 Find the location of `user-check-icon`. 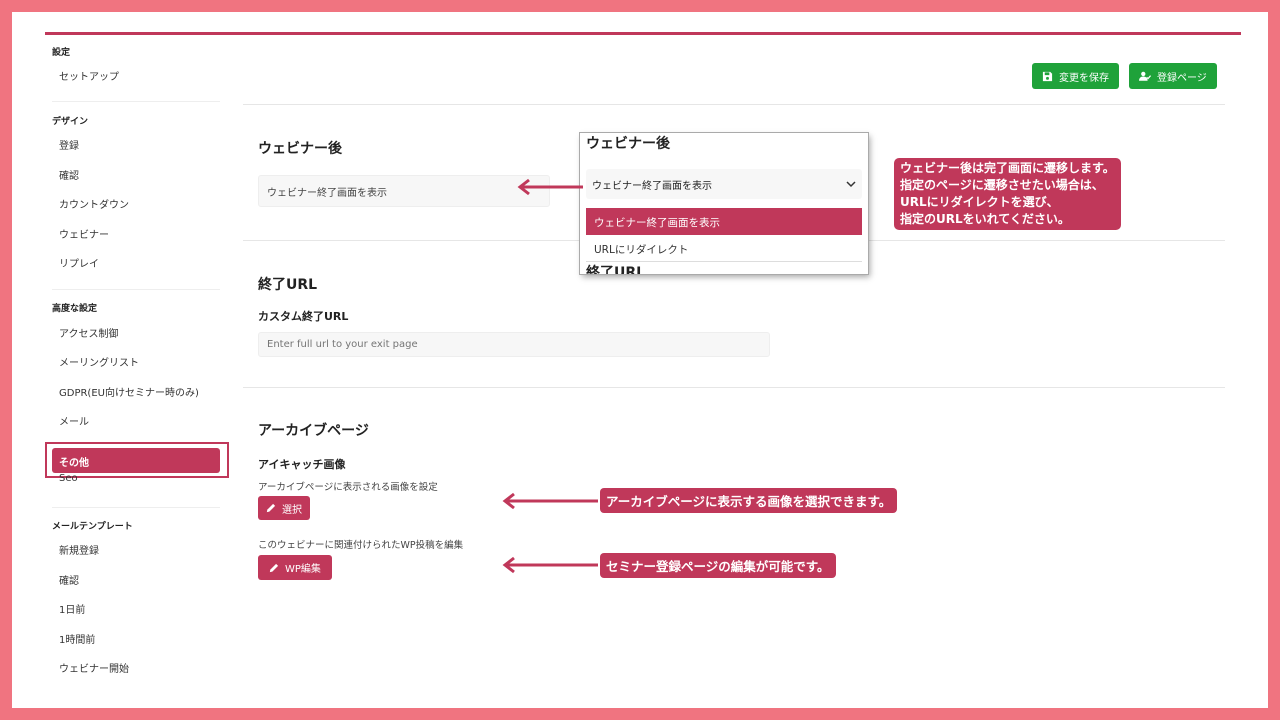

user-check-icon is located at coordinates (1145, 76).